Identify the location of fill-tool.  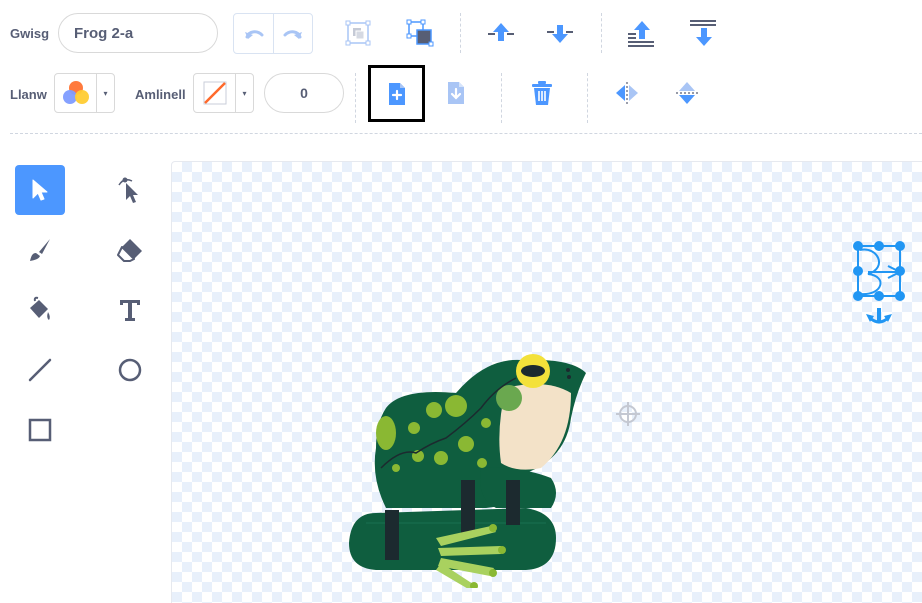
(40, 310).